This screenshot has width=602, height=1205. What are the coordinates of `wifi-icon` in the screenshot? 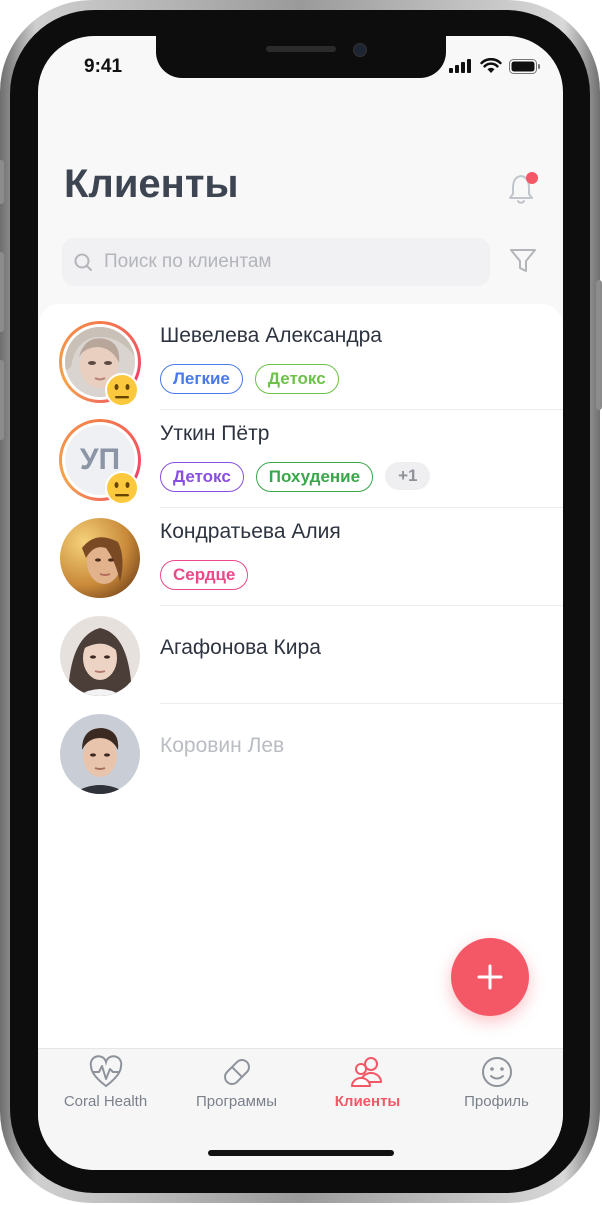 It's located at (491, 65).